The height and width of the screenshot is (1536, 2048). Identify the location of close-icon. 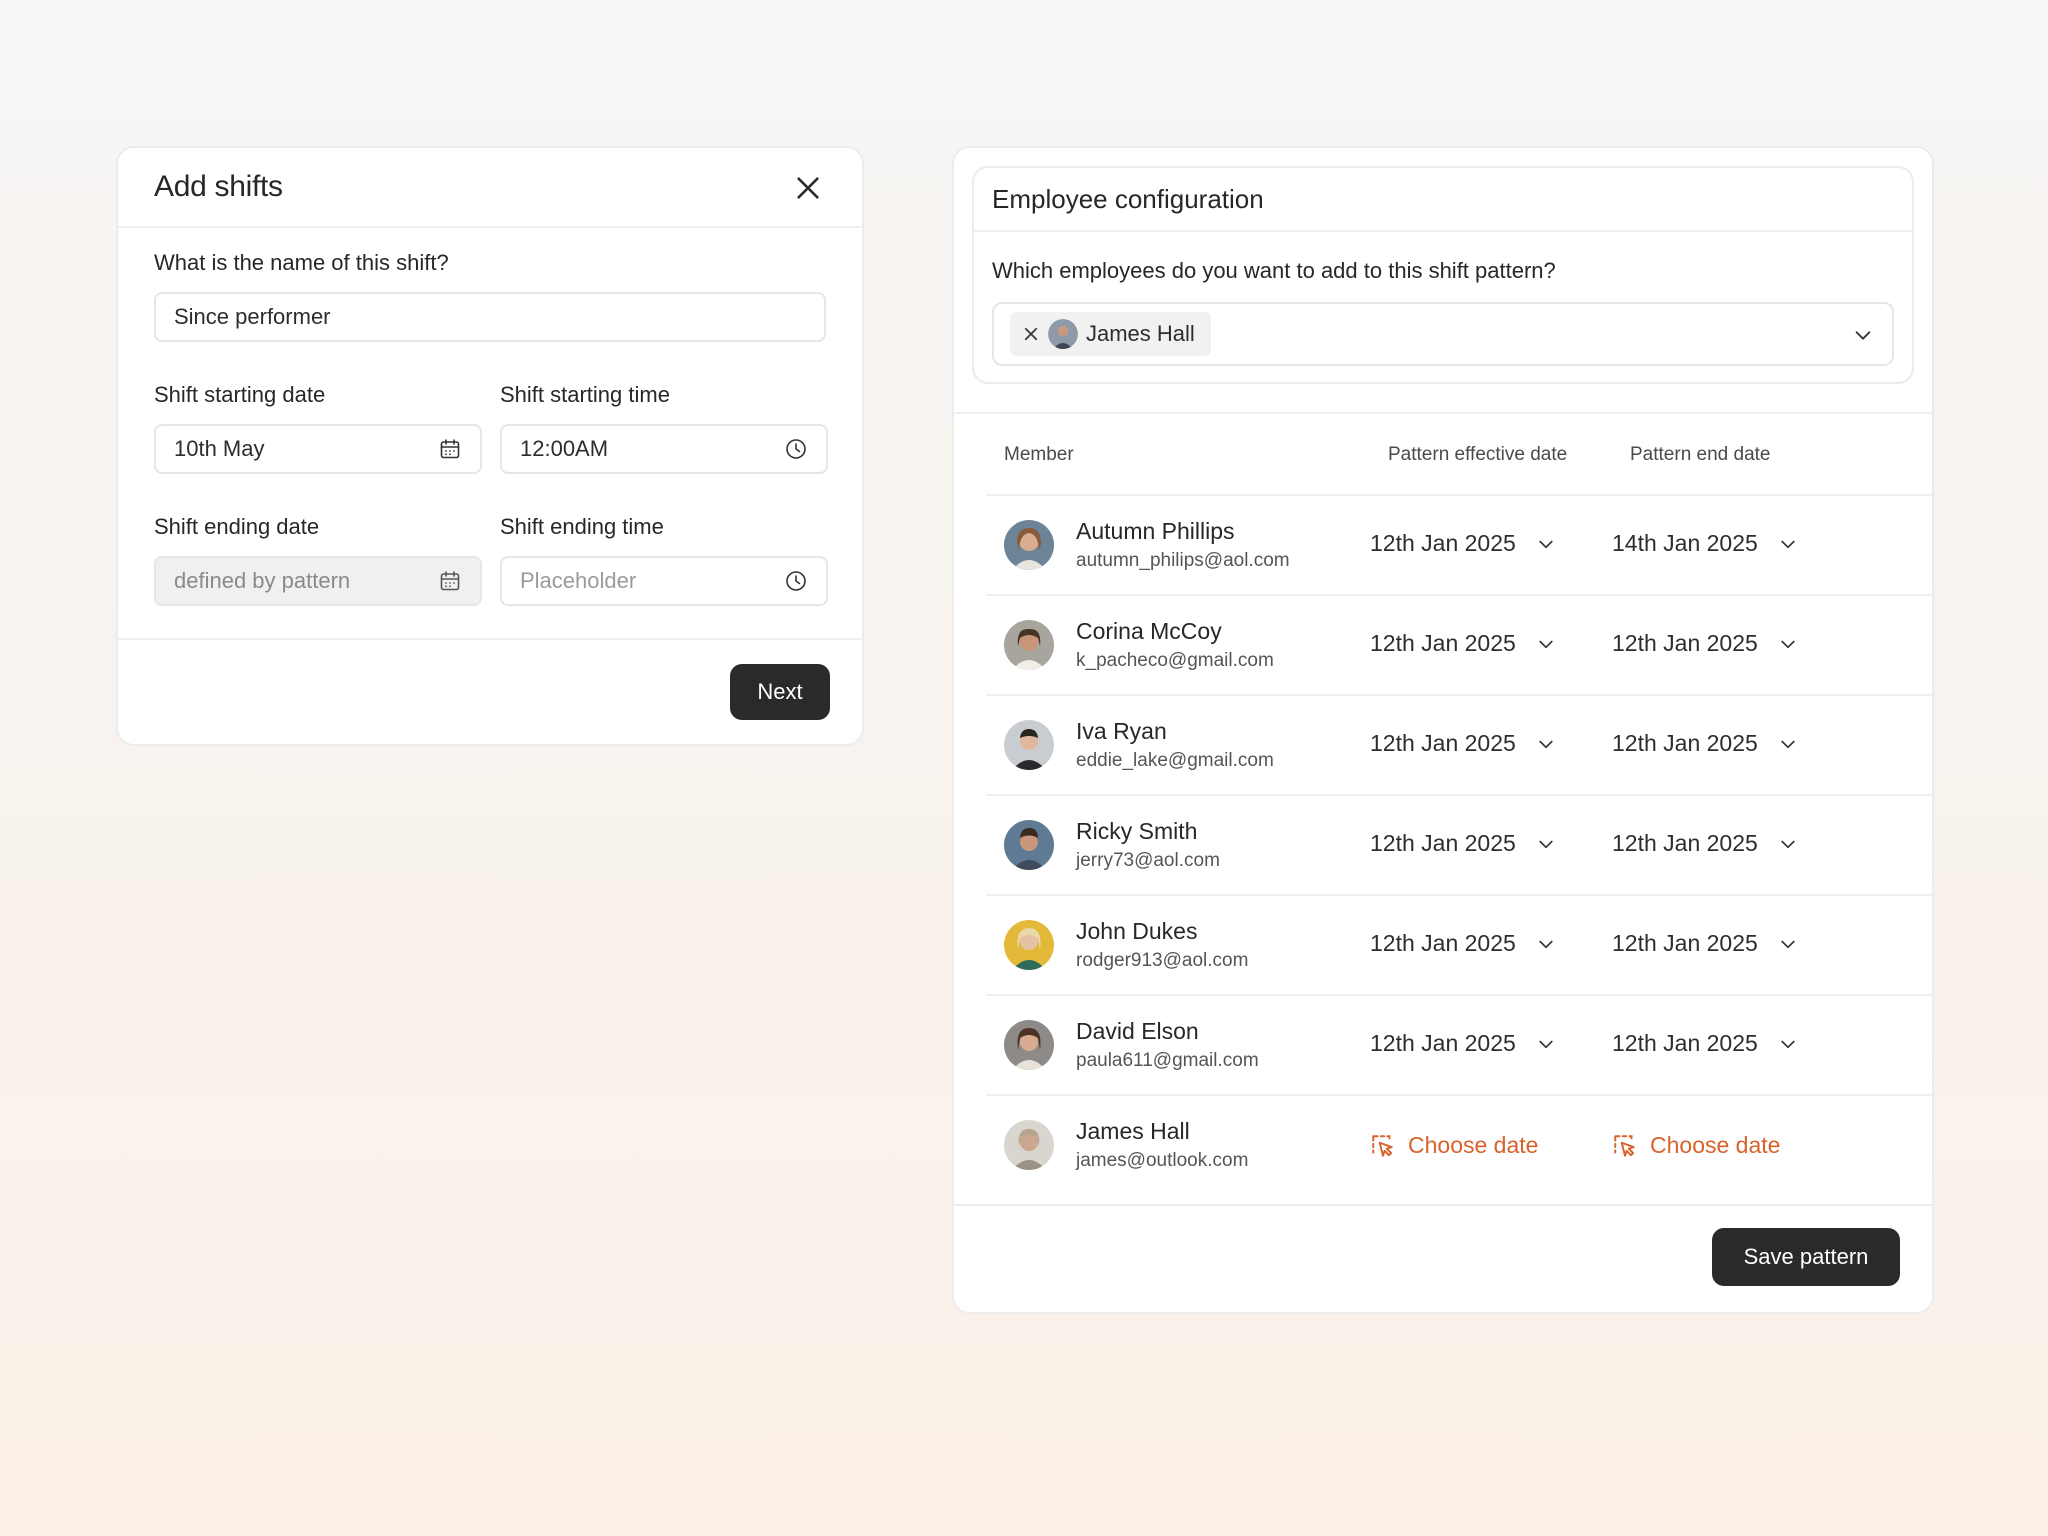
(808, 188).